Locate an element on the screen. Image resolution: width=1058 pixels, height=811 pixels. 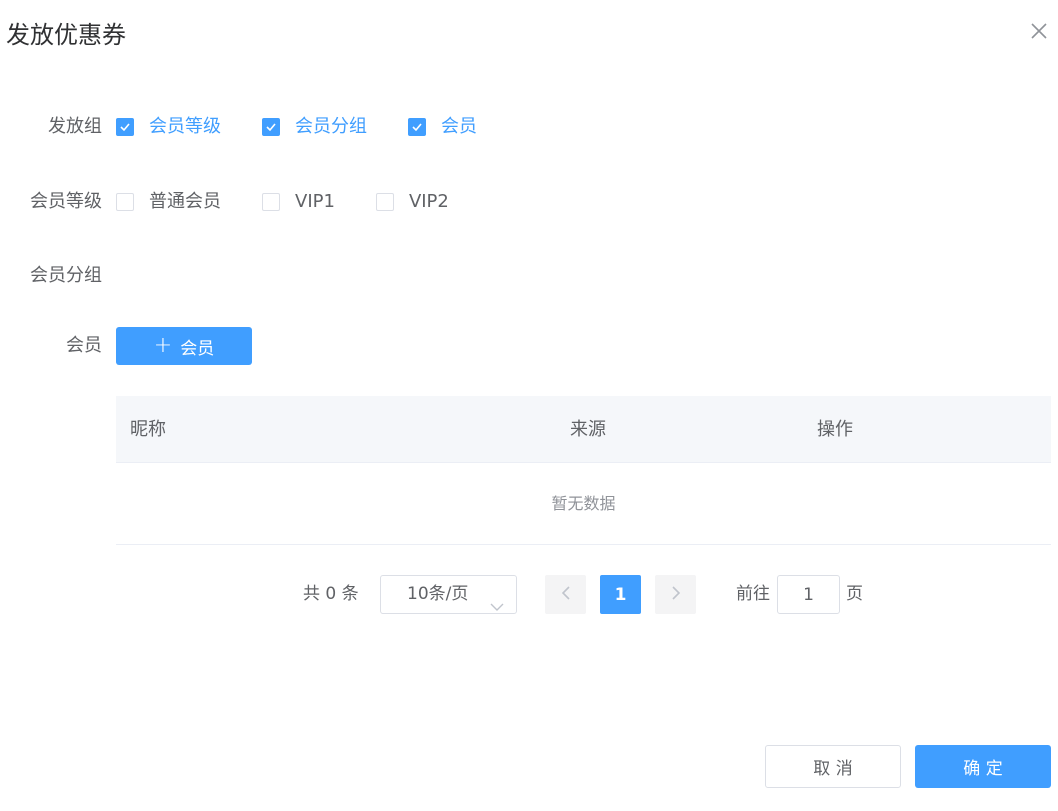
goto-prefix: 前往 is located at coordinates (753, 594).